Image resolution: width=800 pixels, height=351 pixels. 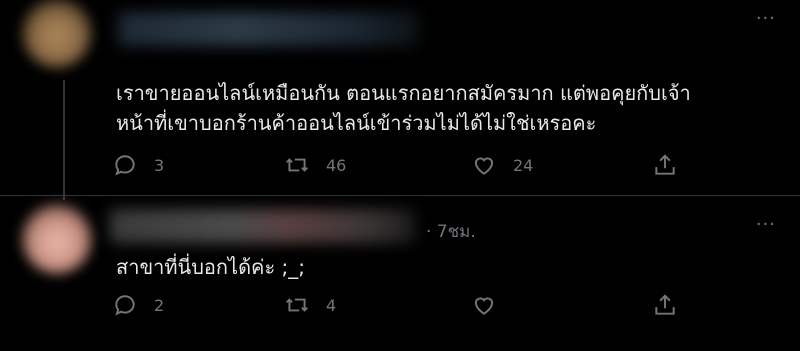 I want to click on tweet-actions: 2 4, so click(x=402, y=306).